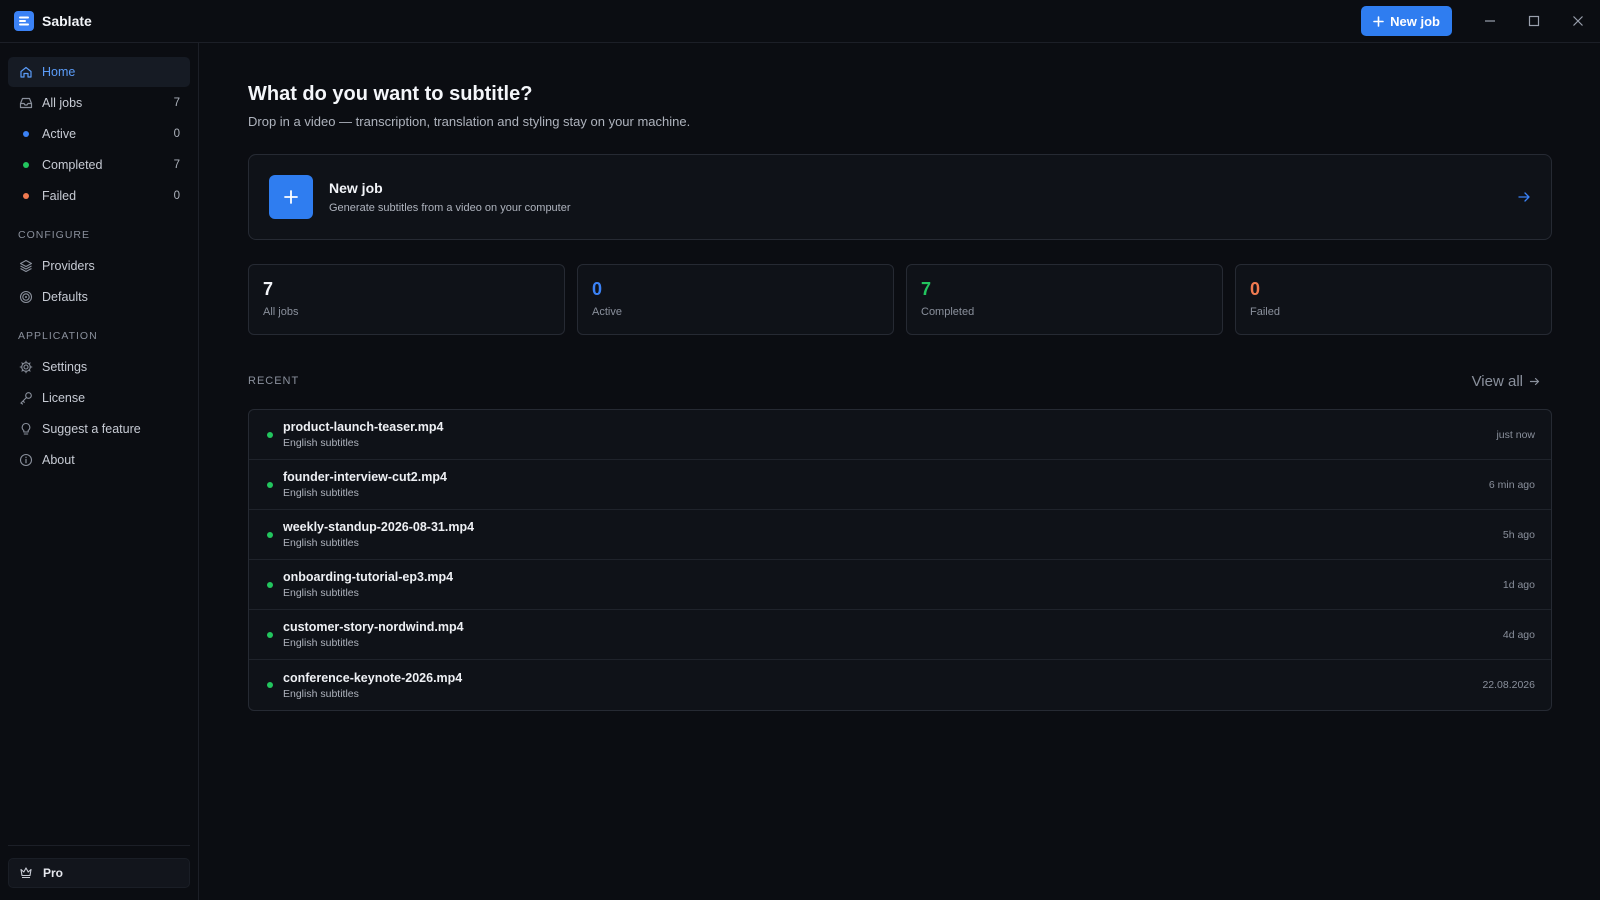 The image size is (1600, 900). What do you see at coordinates (99, 72) in the screenshot?
I see `sidebar-item-home: Home` at bounding box center [99, 72].